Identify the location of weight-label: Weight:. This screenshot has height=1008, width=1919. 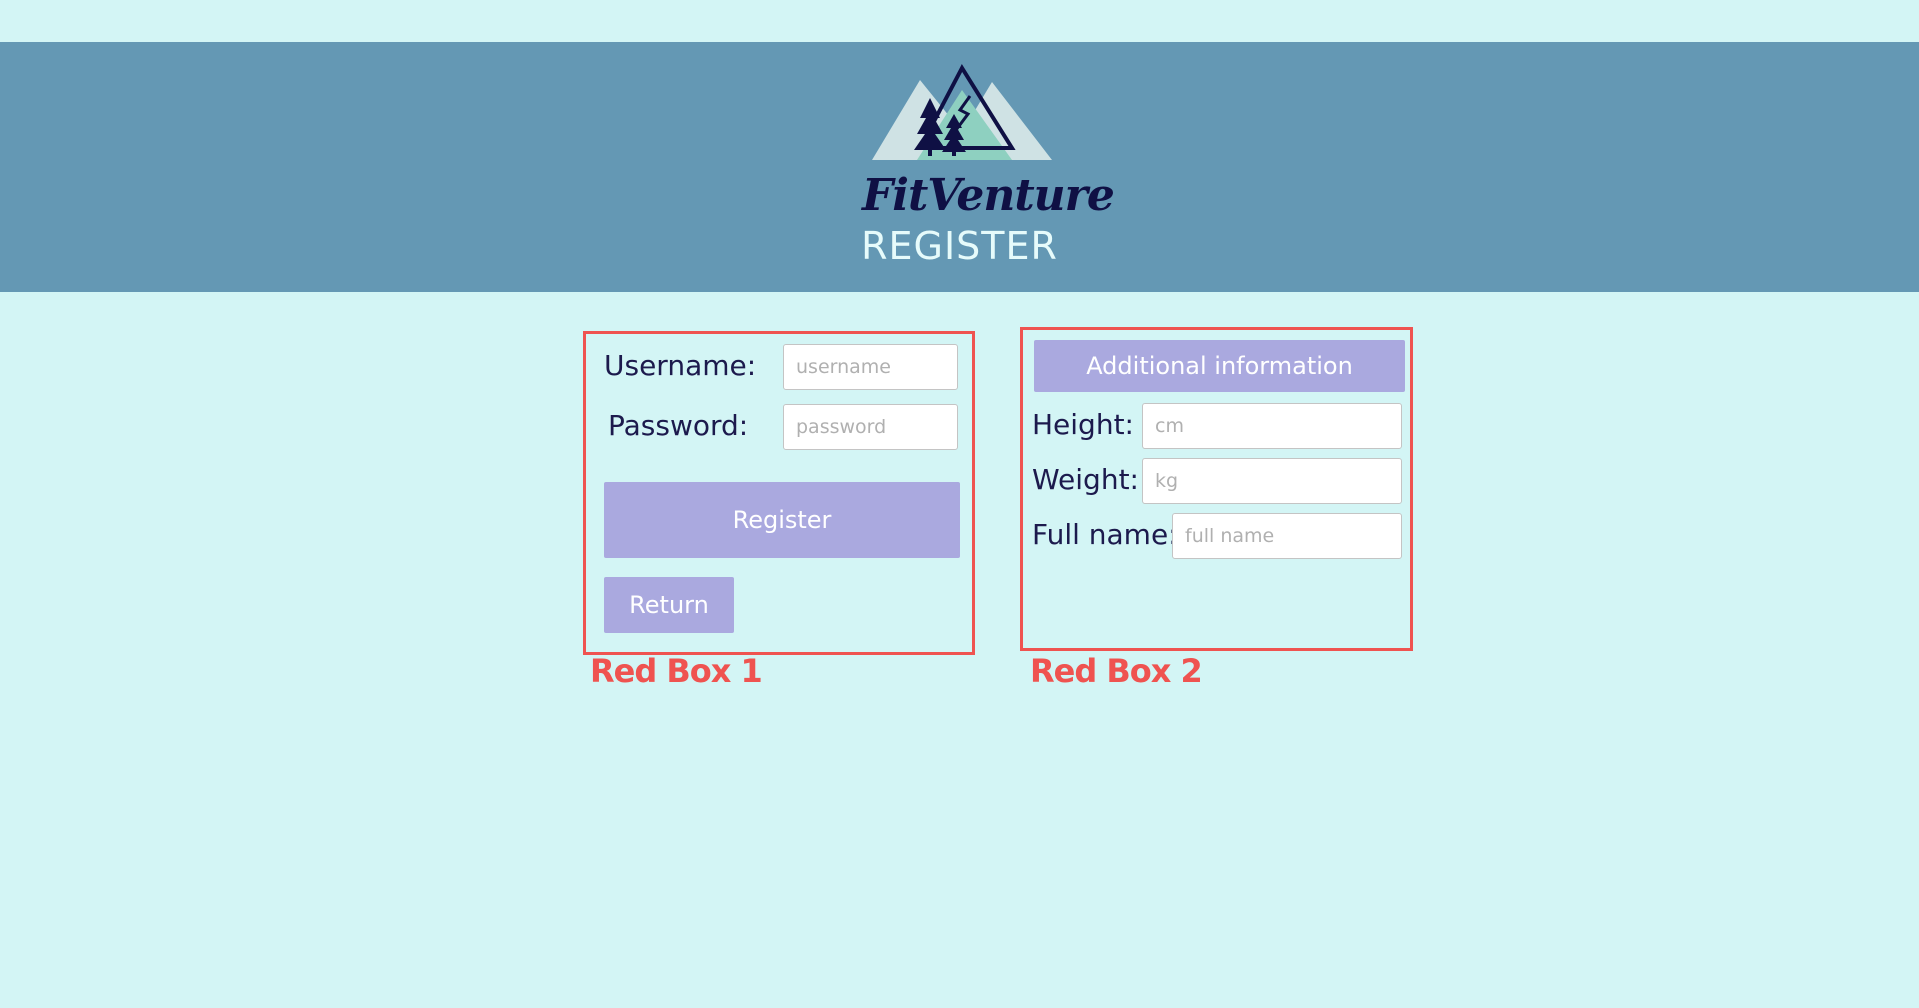
(1085, 479).